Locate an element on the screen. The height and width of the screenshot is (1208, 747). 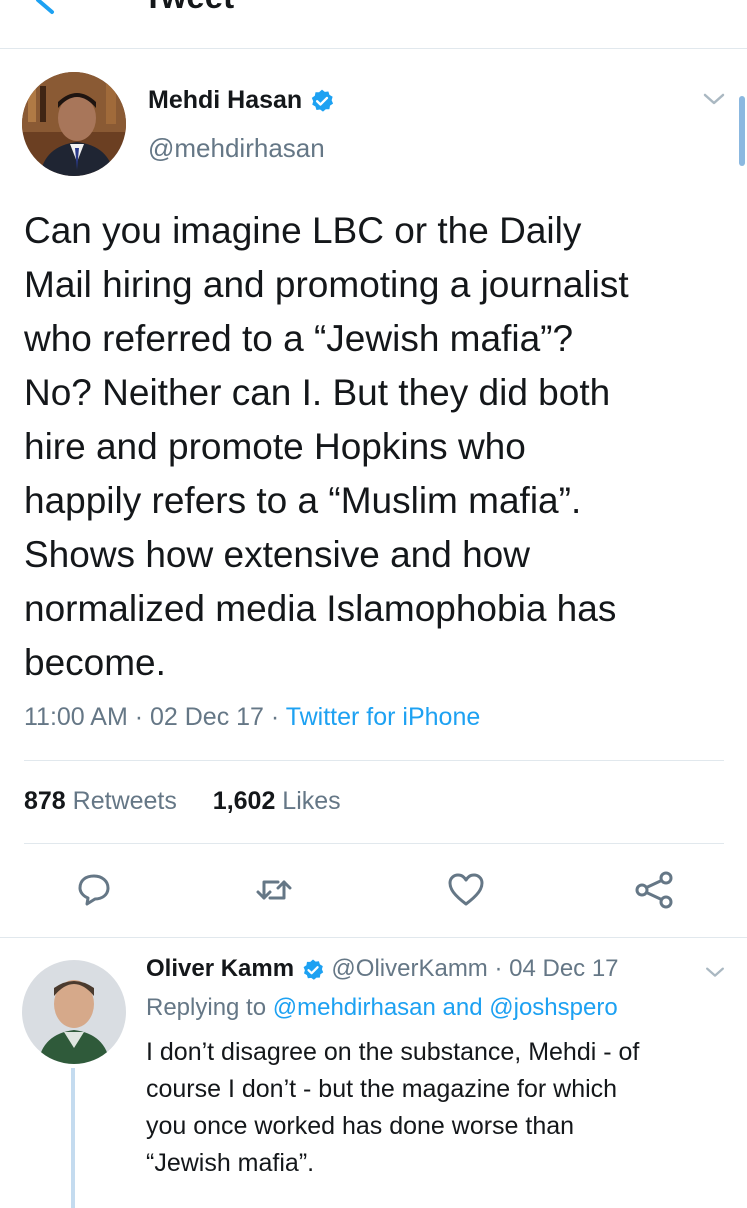
comment-icon is located at coordinates (94, 890).